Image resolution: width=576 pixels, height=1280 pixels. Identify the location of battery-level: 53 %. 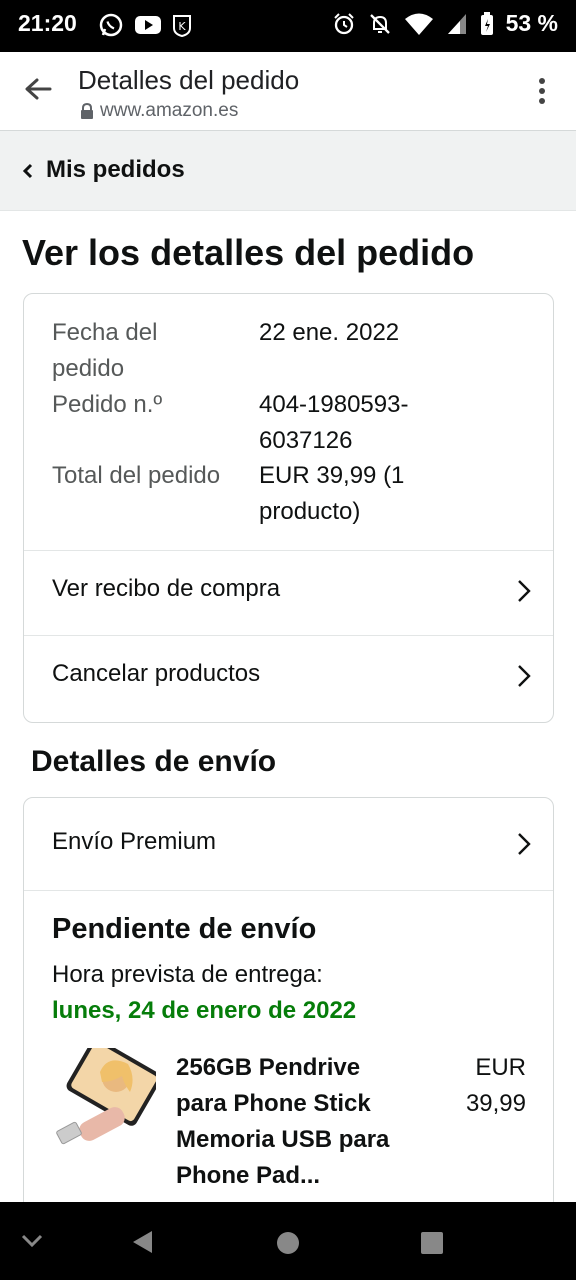
(531, 23).